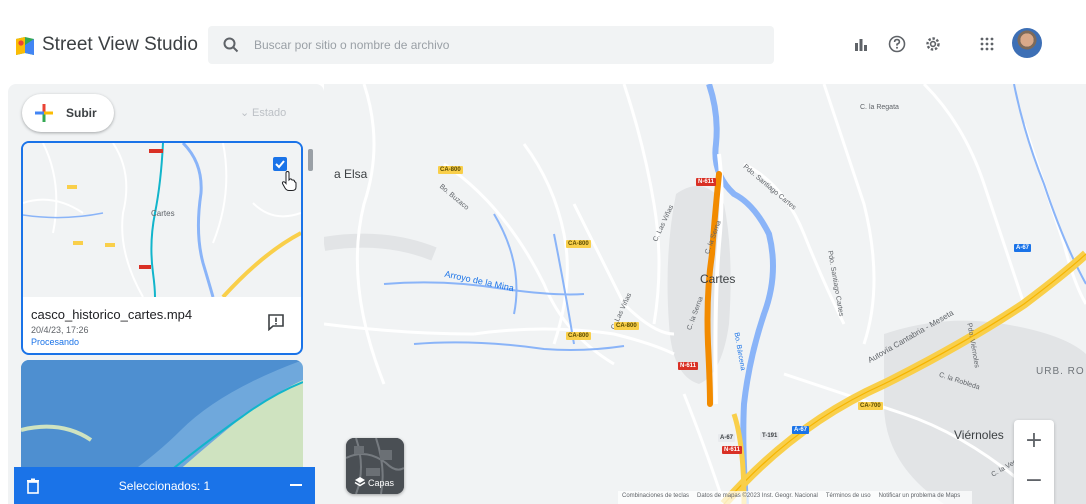  I want to click on card-checkbox, so click(280, 164).